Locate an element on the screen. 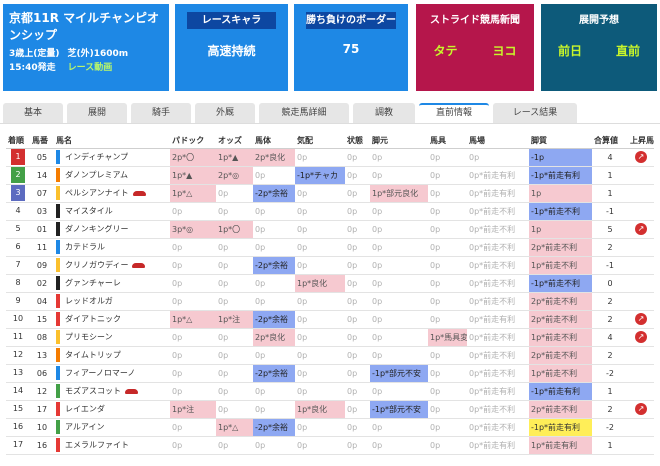 The height and width of the screenshot is (466, 660). horse-name-cell: マイスタイル is located at coordinates (112, 211).